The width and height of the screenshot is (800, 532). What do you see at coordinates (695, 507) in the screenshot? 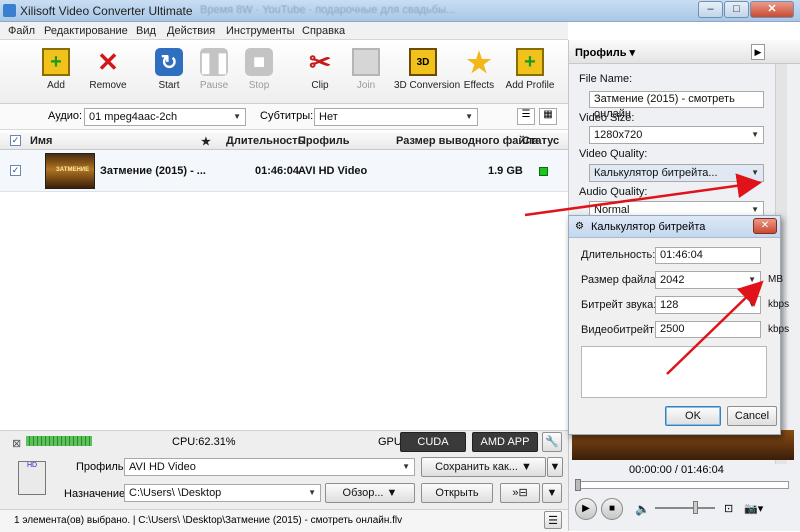
I see `volume-handle` at bounding box center [695, 507].